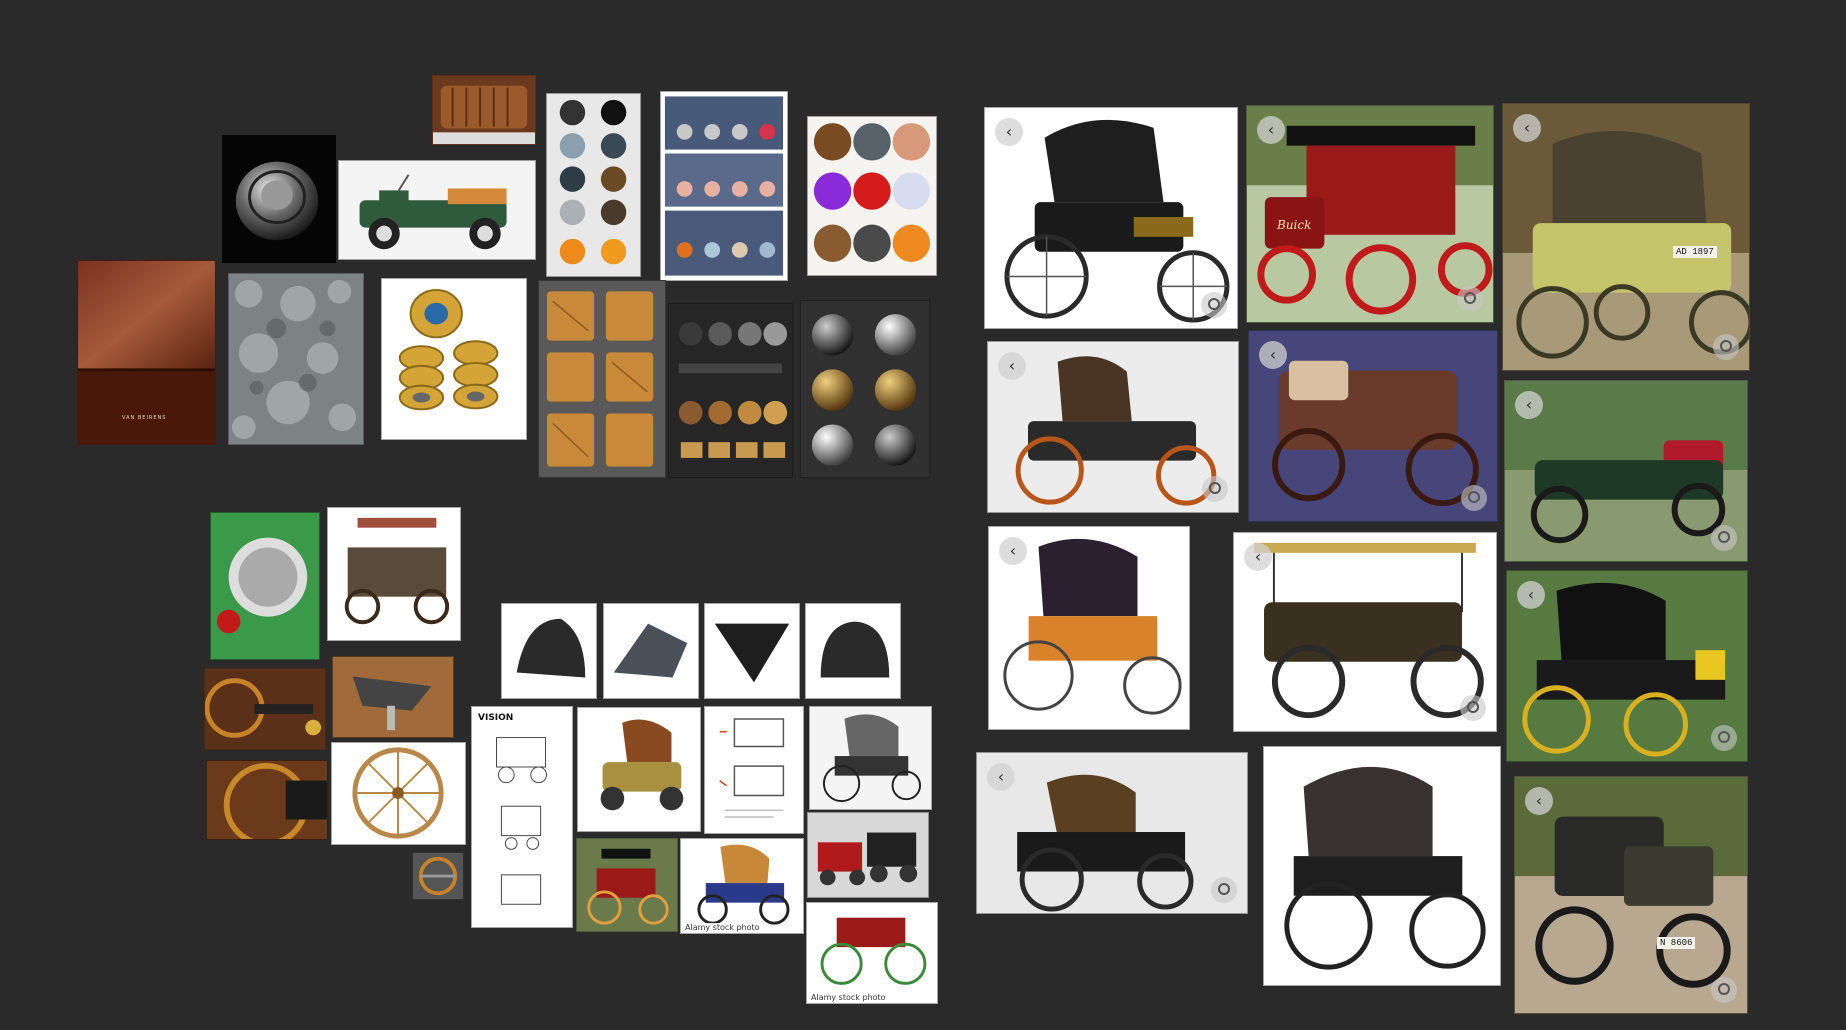  Describe the element at coordinates (1365, 632) in the screenshot. I see `surrey-top-car: ‹` at that location.